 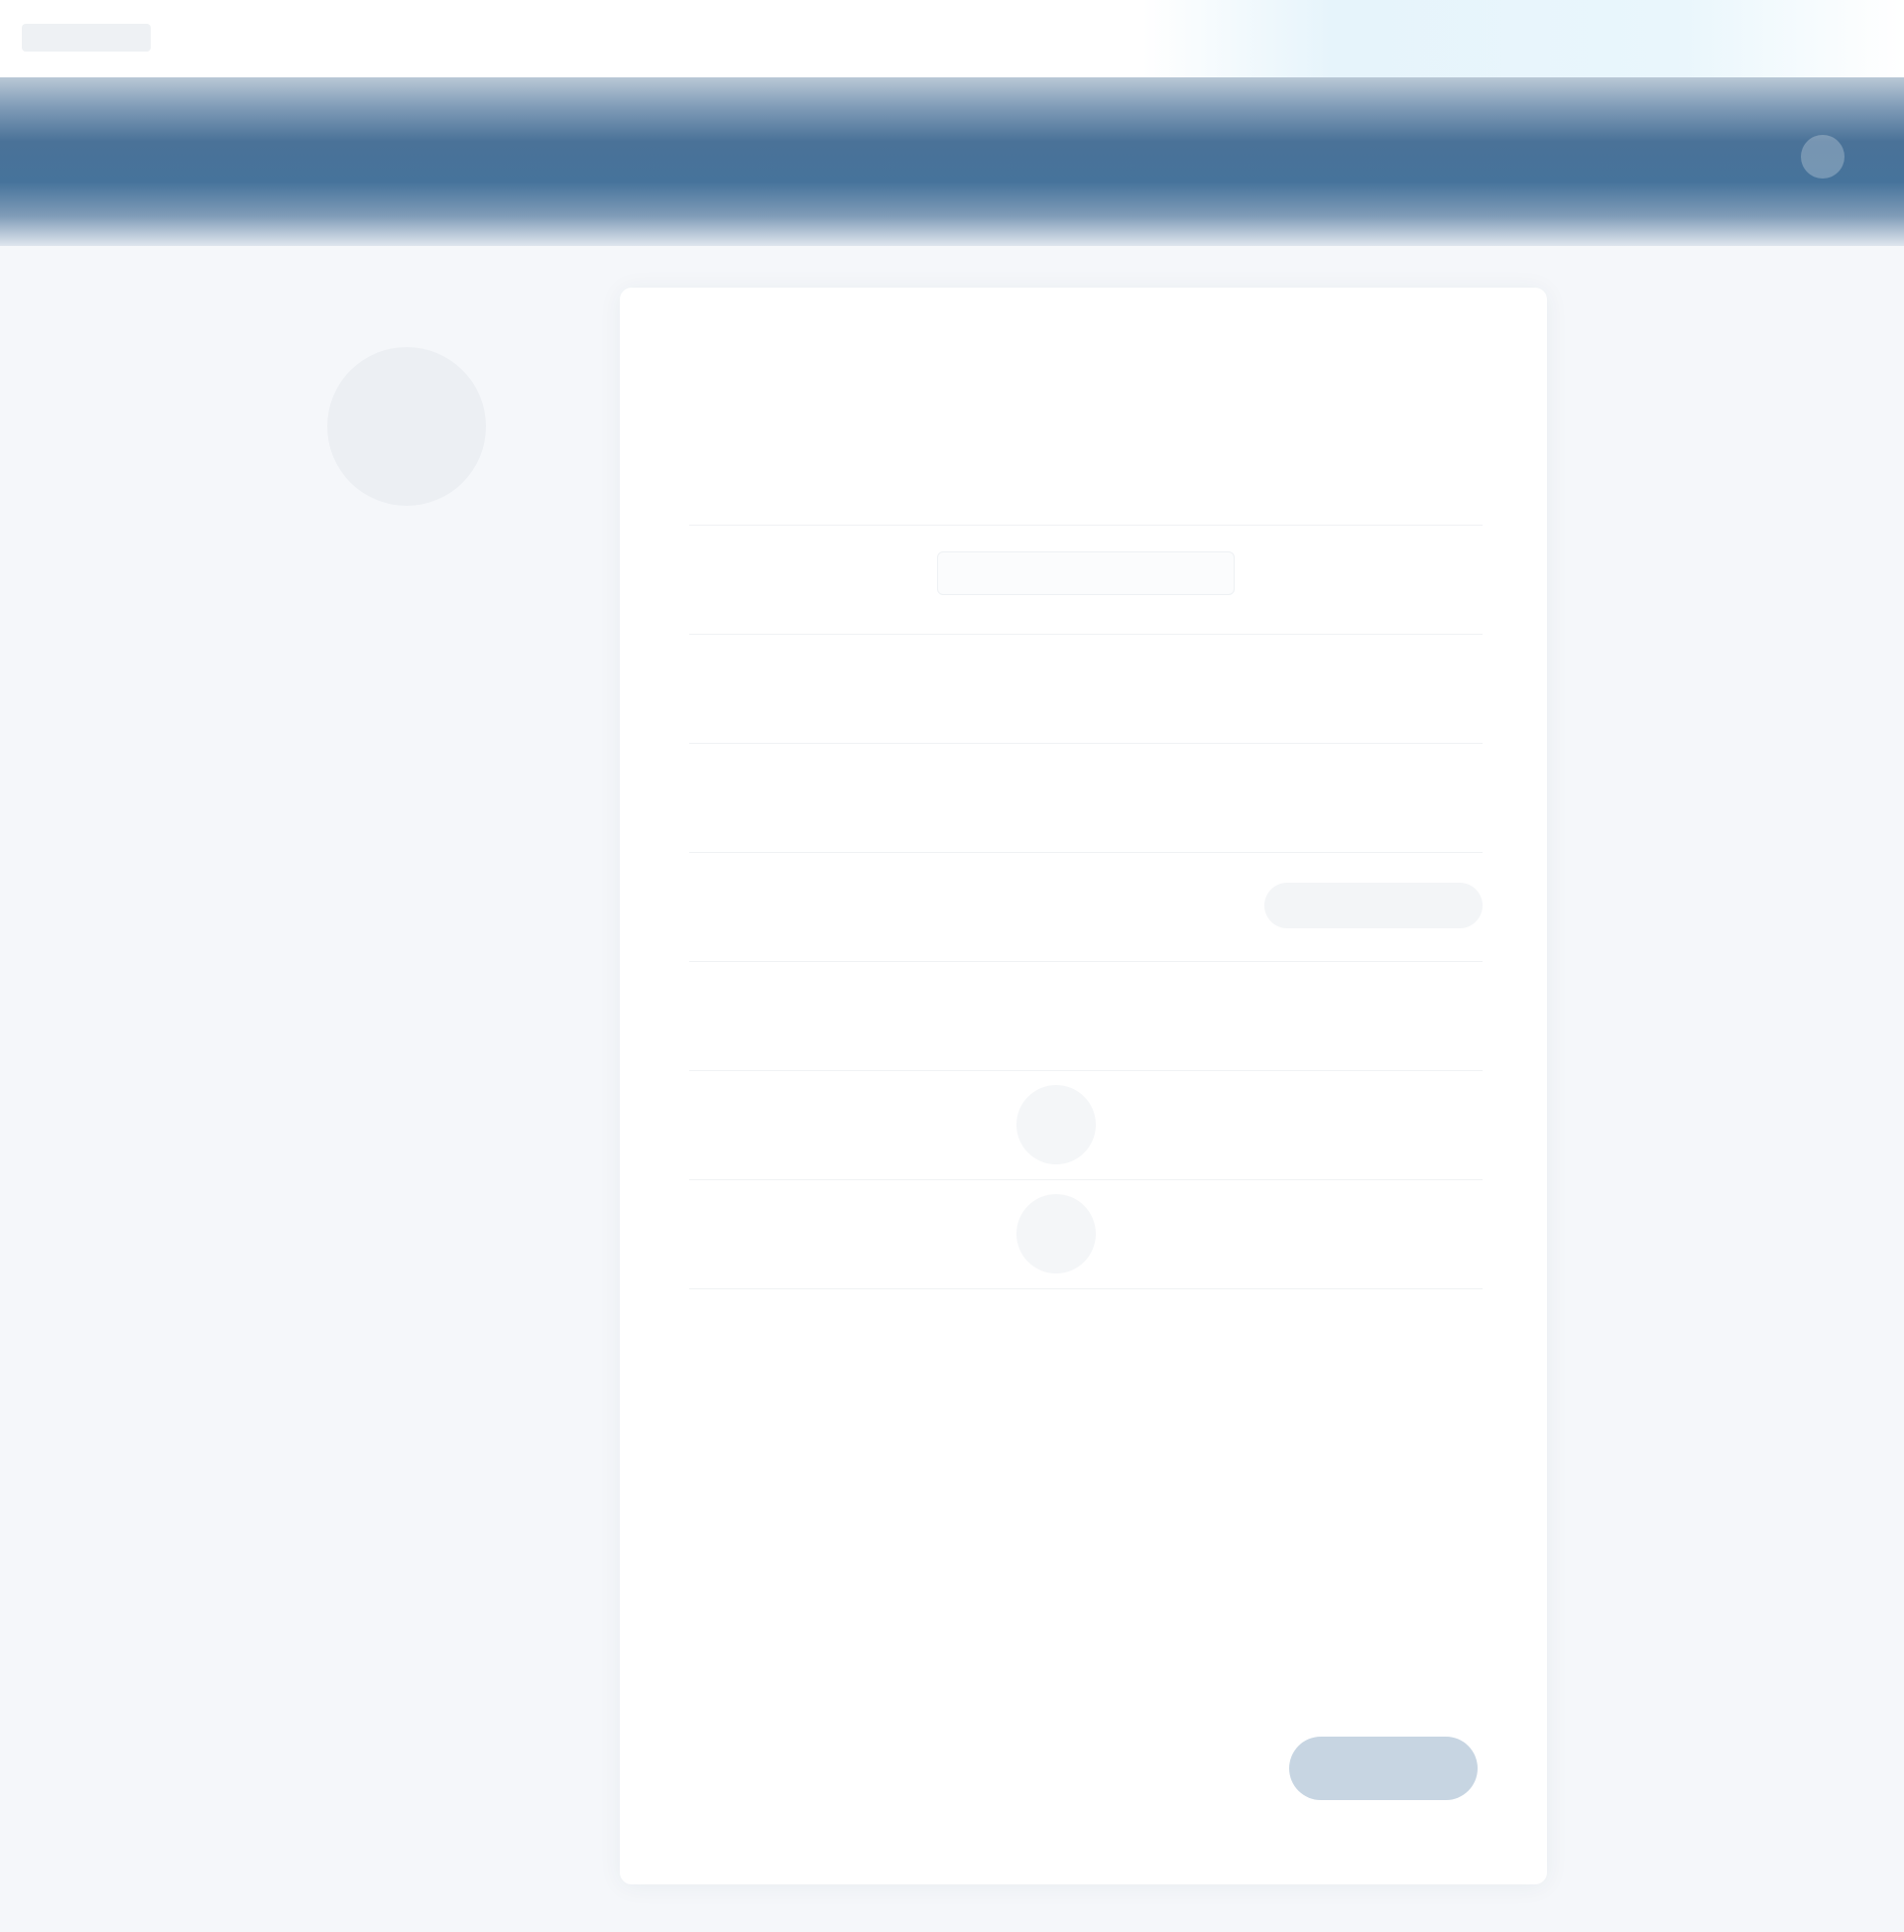 I want to click on save-button, so click(x=1383, y=1768).